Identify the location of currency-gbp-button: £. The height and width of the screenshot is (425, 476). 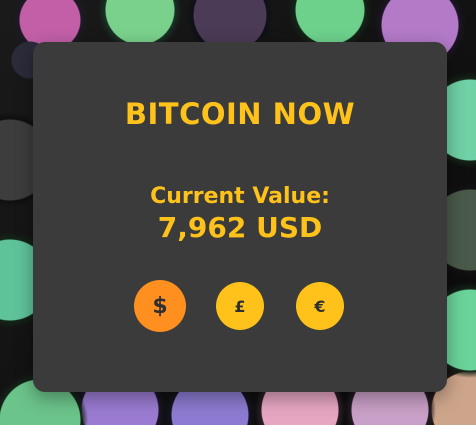
(240, 306).